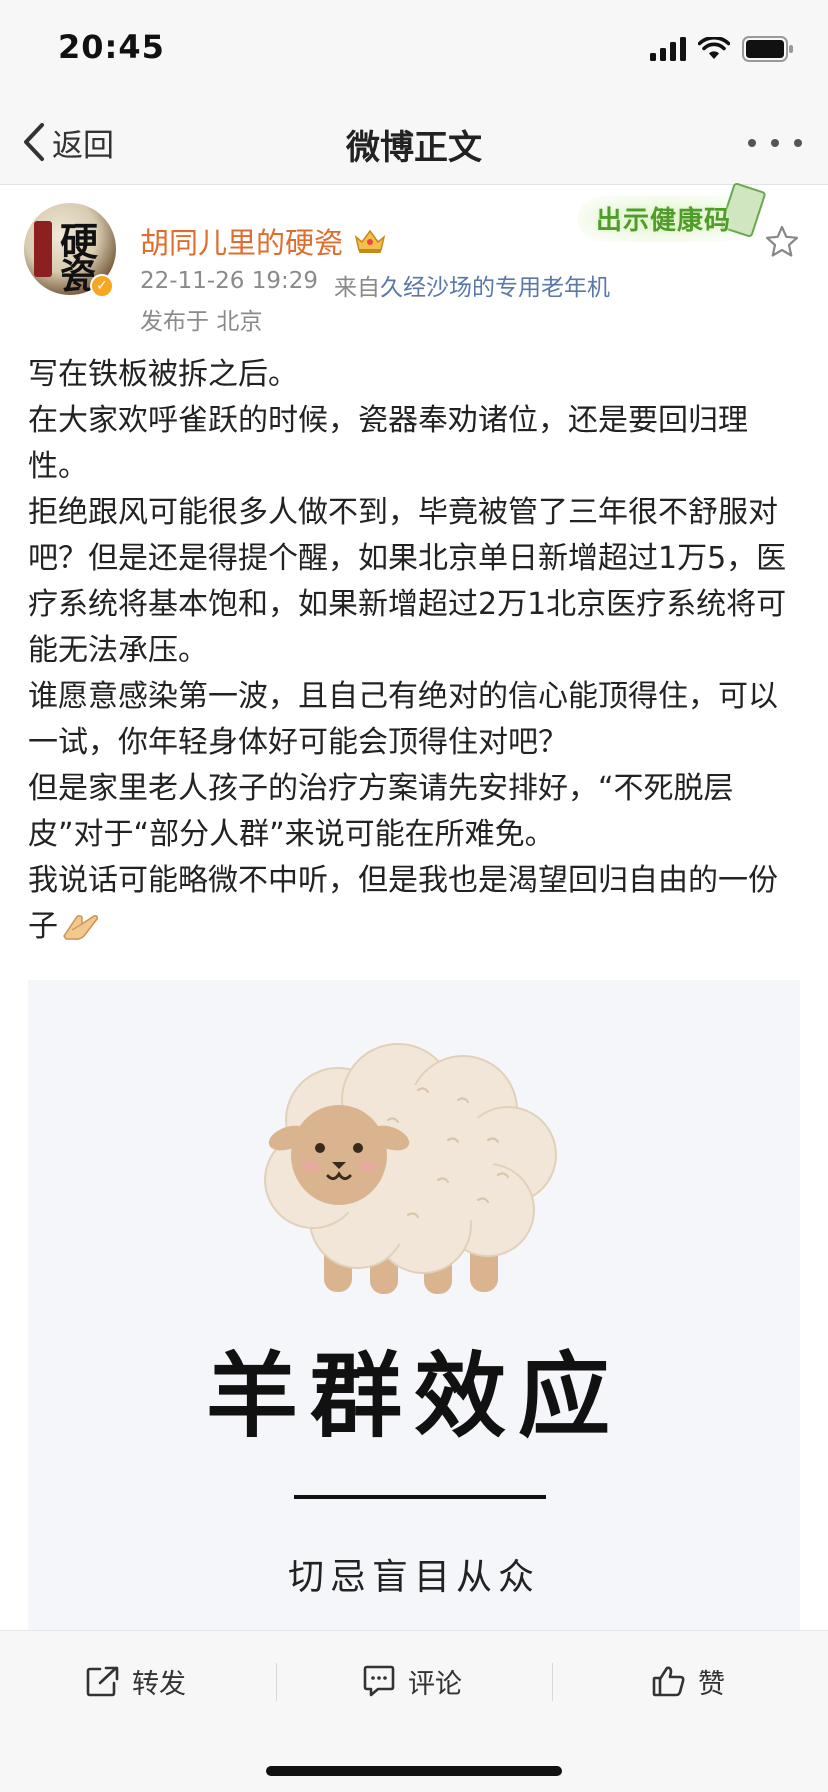  I want to click on image-divider, so click(420, 1497).